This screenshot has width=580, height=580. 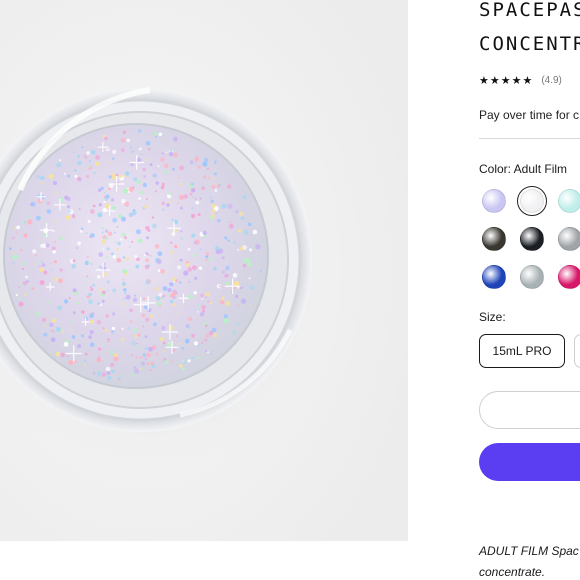 I want to click on color-swatch-royal-blue, so click(x=494, y=277).